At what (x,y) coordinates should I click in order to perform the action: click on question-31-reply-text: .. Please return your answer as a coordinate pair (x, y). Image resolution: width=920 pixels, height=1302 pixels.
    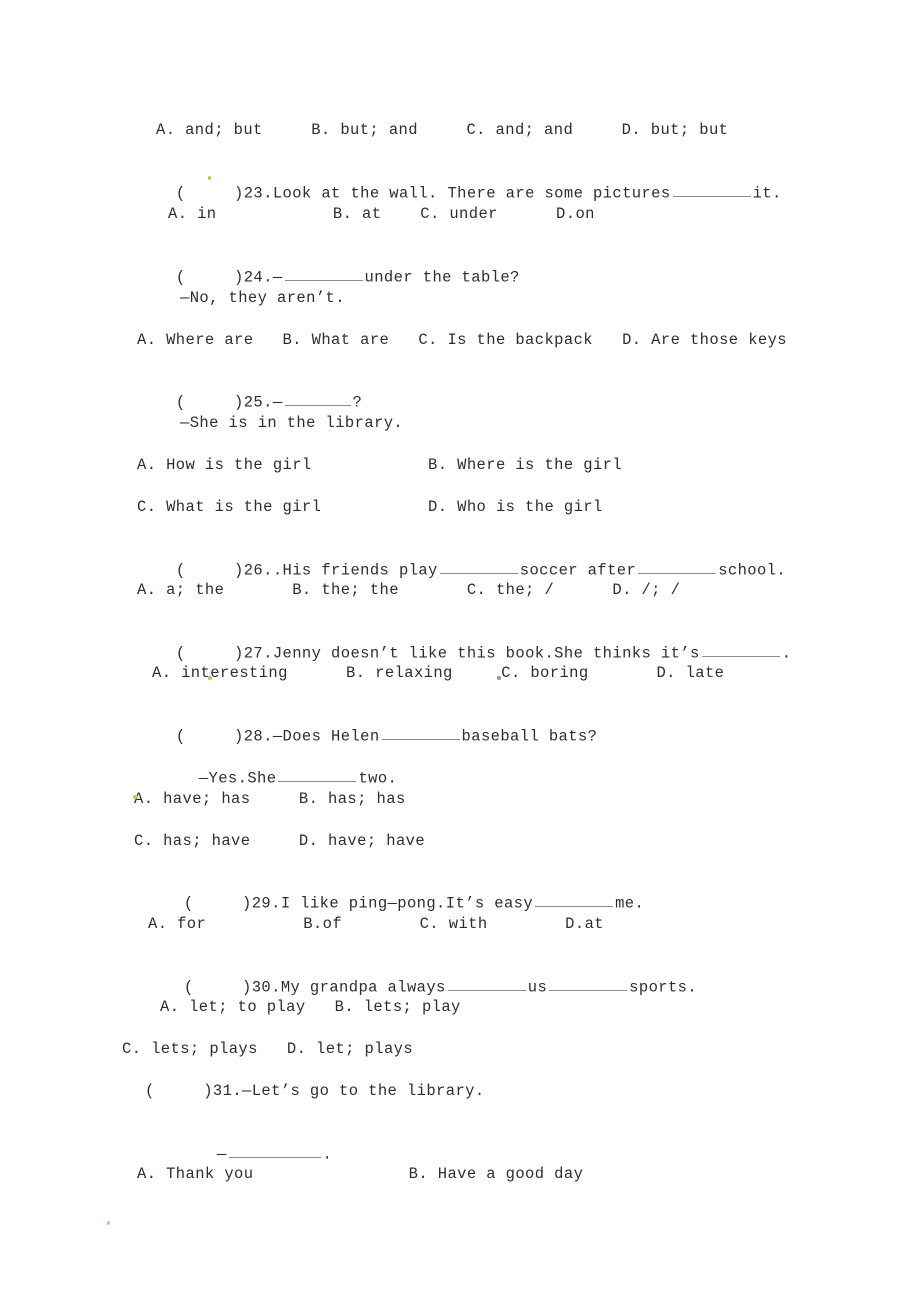
    Looking at the image, I should click on (327, 1154).